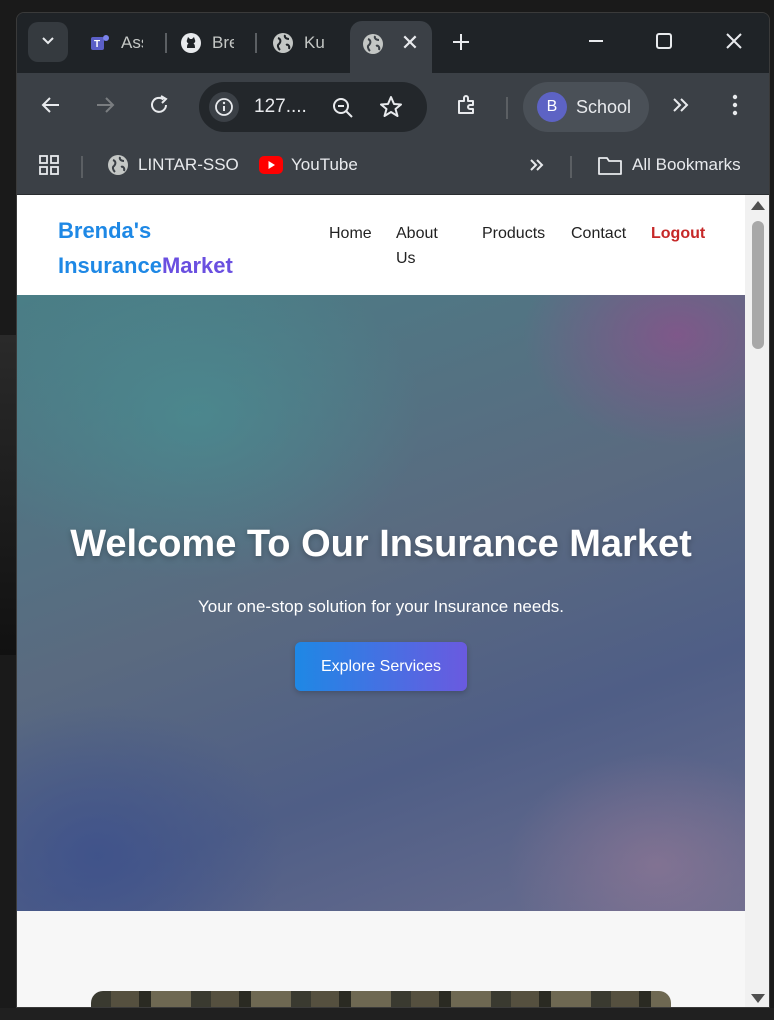 This screenshot has height=1020, width=774. I want to click on chevron-down-icon, so click(48, 42).